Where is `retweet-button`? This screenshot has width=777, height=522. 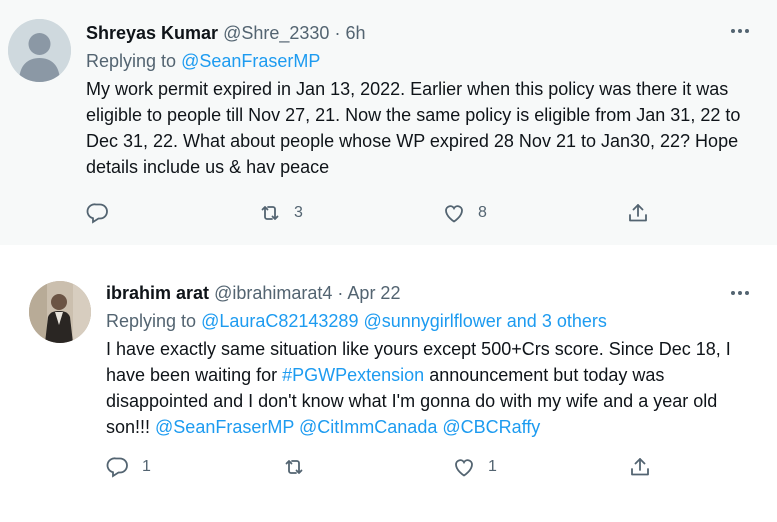
retweet-button is located at coordinates (300, 467).